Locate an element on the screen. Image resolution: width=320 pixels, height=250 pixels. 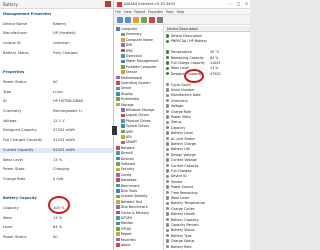
benchmark-icon is located at coordinates (152, 20).